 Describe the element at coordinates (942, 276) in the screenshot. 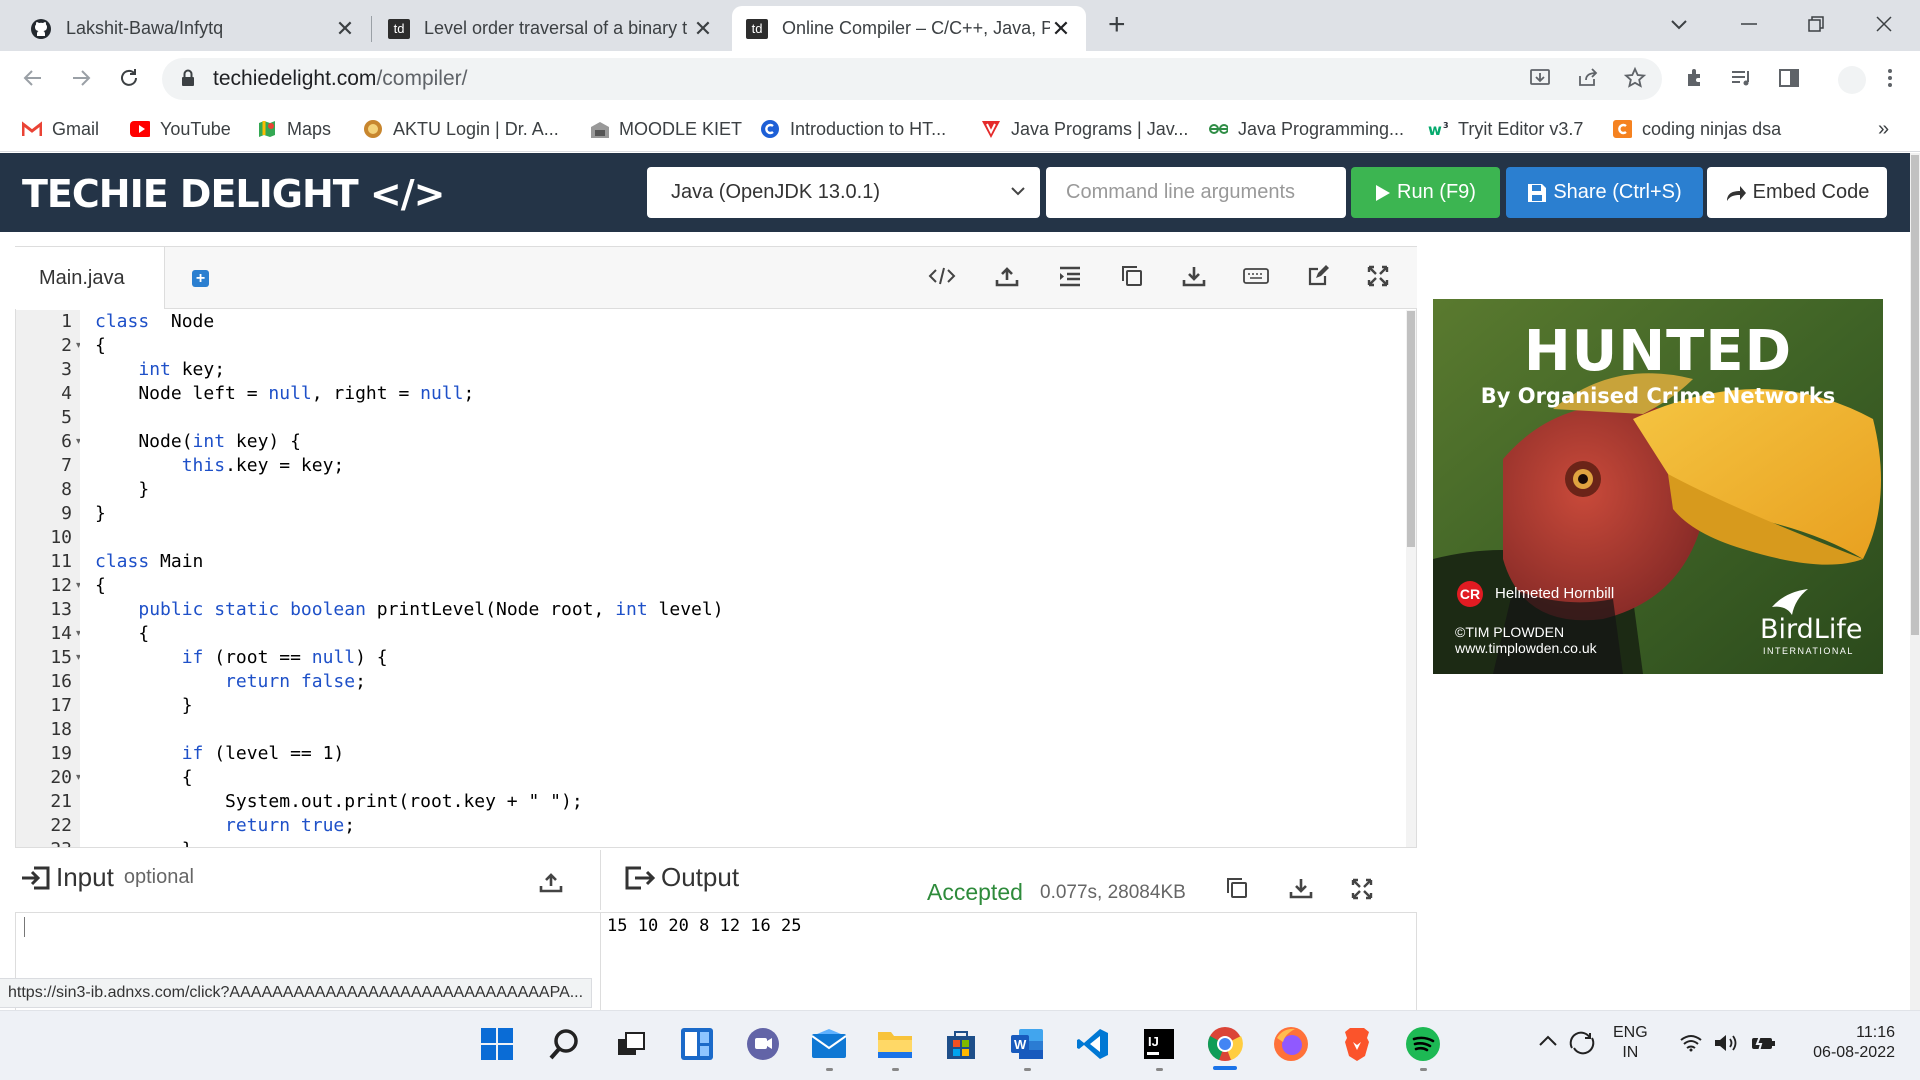

I see `code-icon` at that location.